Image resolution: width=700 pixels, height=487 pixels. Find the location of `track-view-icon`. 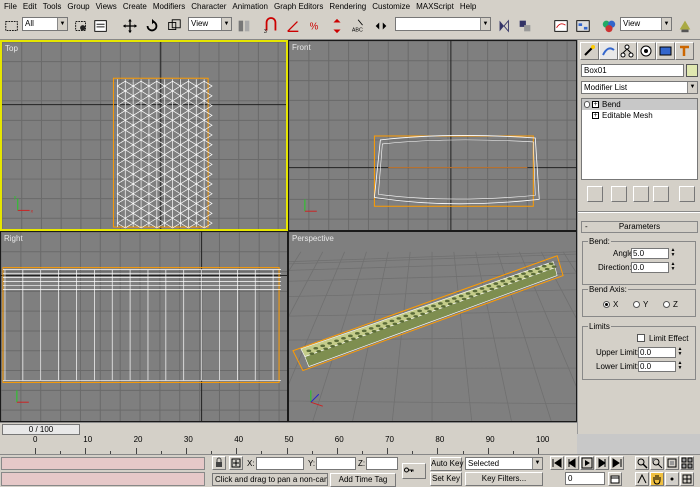

track-view-icon is located at coordinates (561, 26).